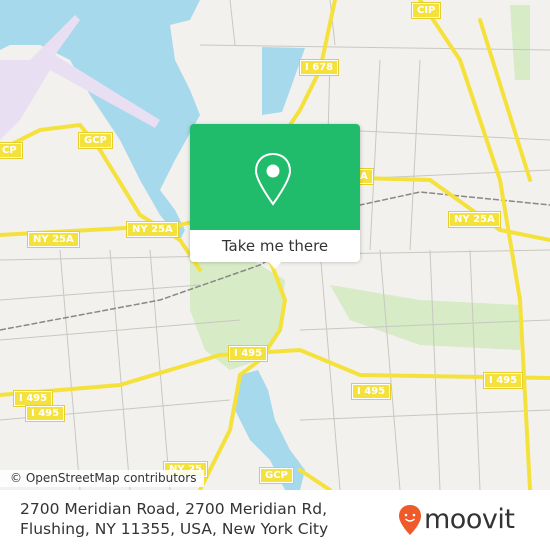 The image size is (550, 550). I want to click on map-pin-icon, so click(273, 179).